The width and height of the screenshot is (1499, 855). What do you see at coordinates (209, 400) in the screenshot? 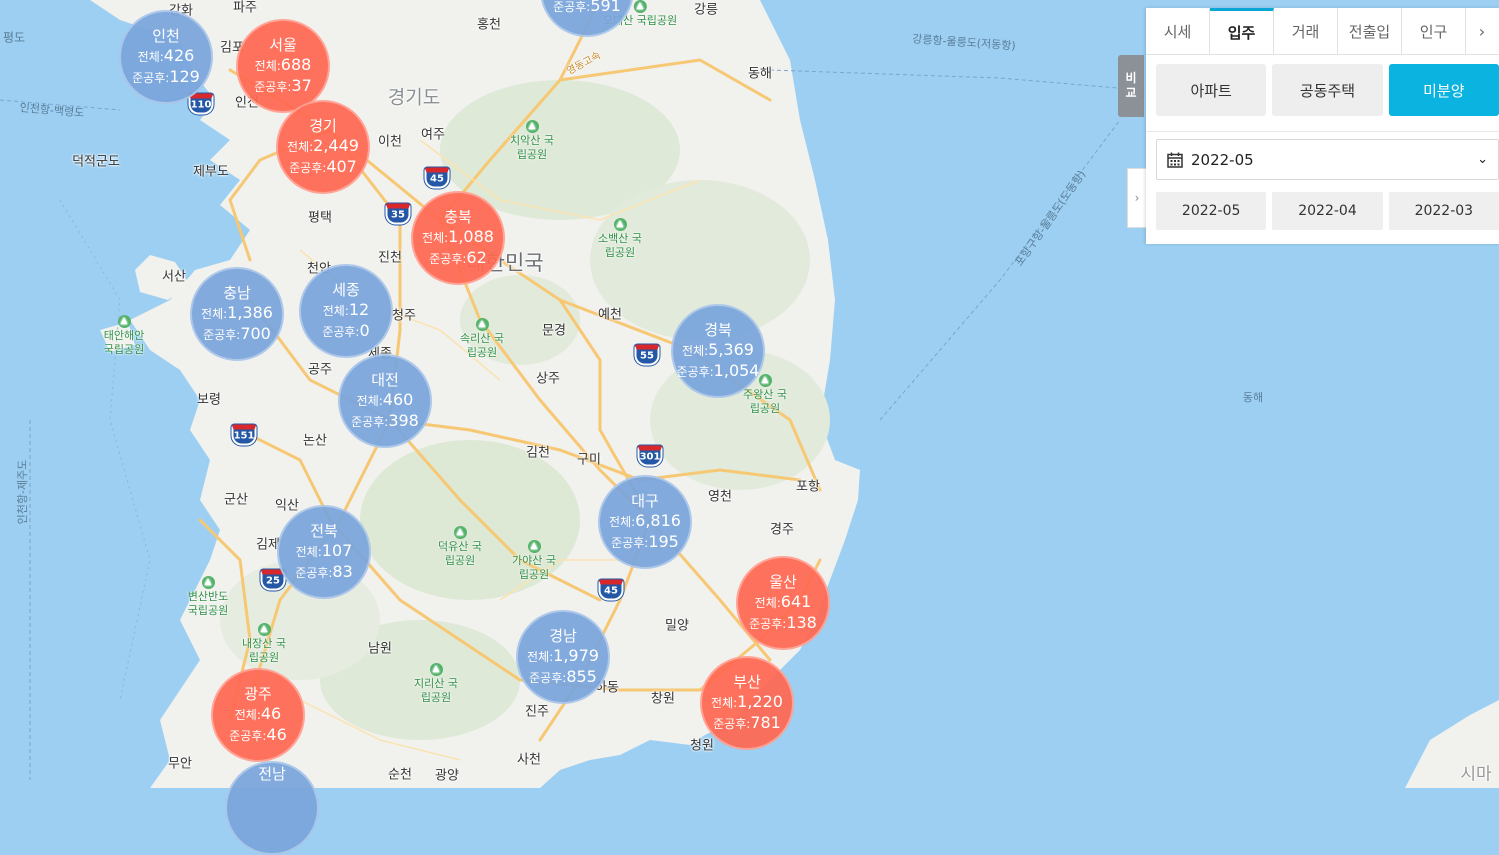
I see `place-label: 보령` at bounding box center [209, 400].